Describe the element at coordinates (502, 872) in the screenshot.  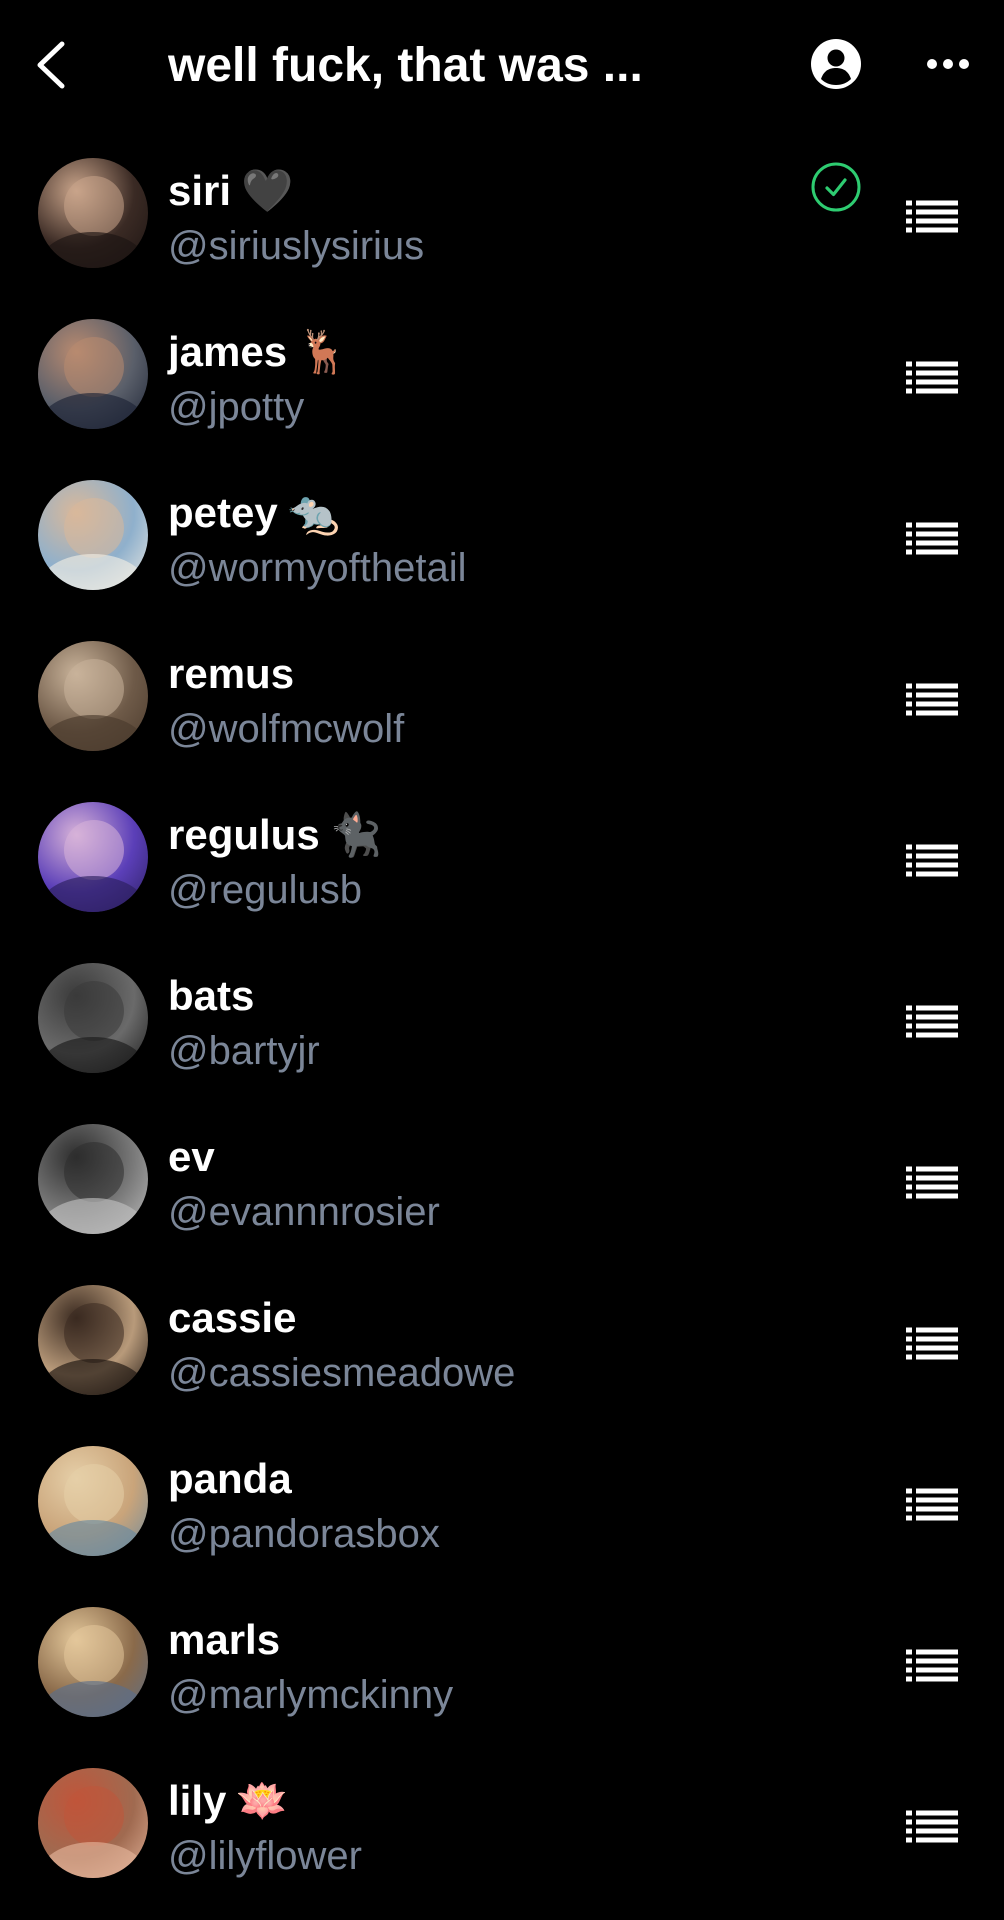
I see `list-item: regulus 🐈‍⬛ @regulusb` at that location.